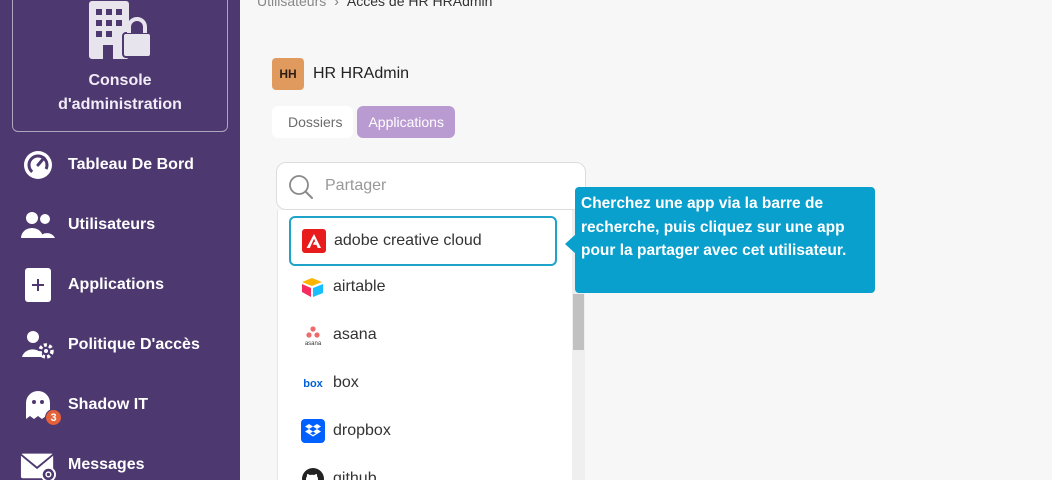  Describe the element at coordinates (134, 344) in the screenshot. I see `sidebar-item-label: Politique D'accès` at that location.